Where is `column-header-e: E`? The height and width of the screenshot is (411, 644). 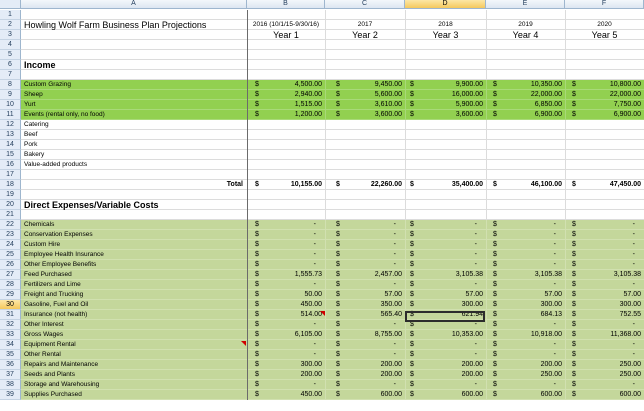 column-header-e: E is located at coordinates (525, 4).